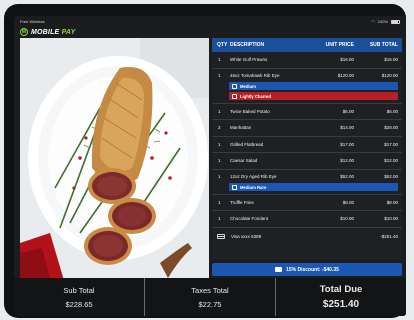  I want to click on credit-card-icon, so click(221, 236).